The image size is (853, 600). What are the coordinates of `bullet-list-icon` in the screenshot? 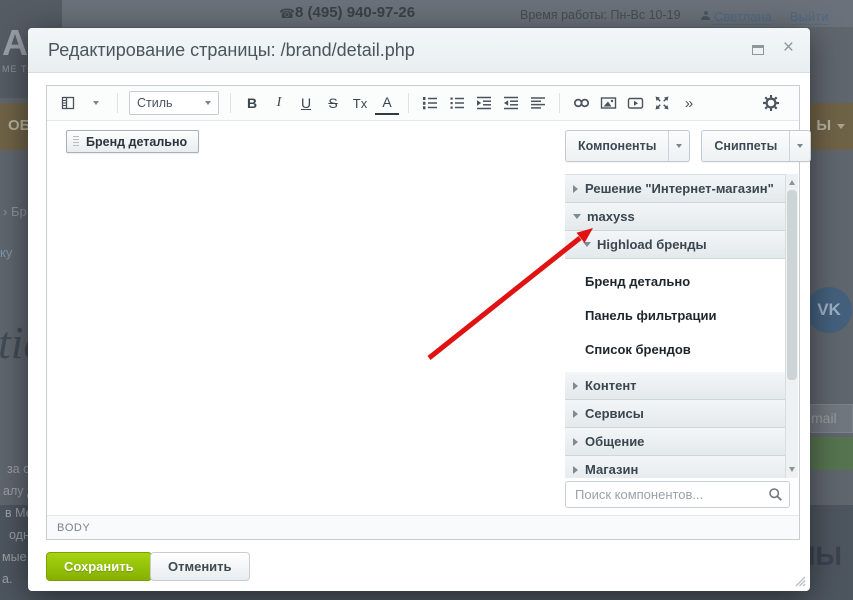 It's located at (457, 103).